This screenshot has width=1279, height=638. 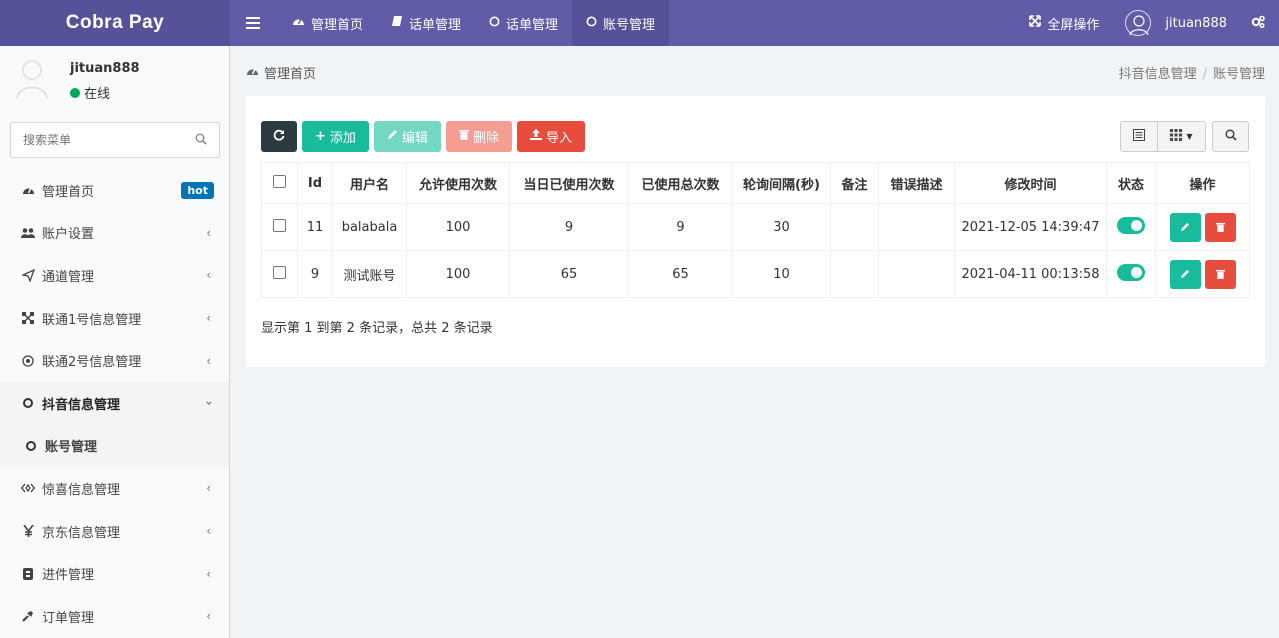 I want to click on cell-allowed: 100, so click(x=458, y=274).